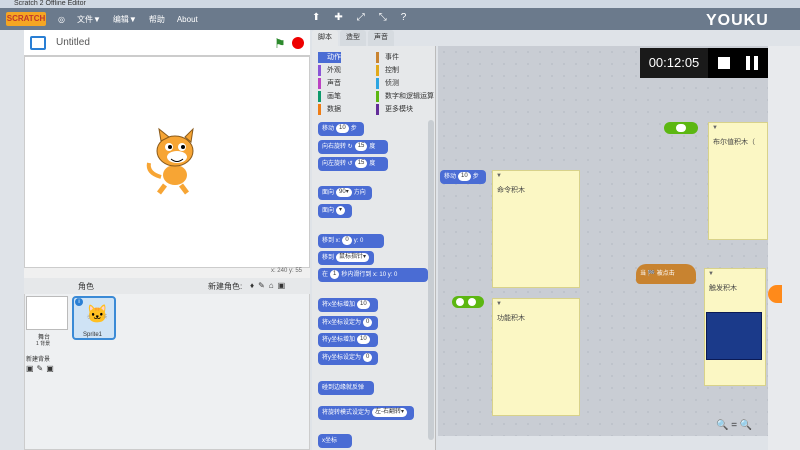  What do you see at coordinates (38, 360) in the screenshot?
I see `new-backdrop-label: 新建背景` at bounding box center [38, 360].